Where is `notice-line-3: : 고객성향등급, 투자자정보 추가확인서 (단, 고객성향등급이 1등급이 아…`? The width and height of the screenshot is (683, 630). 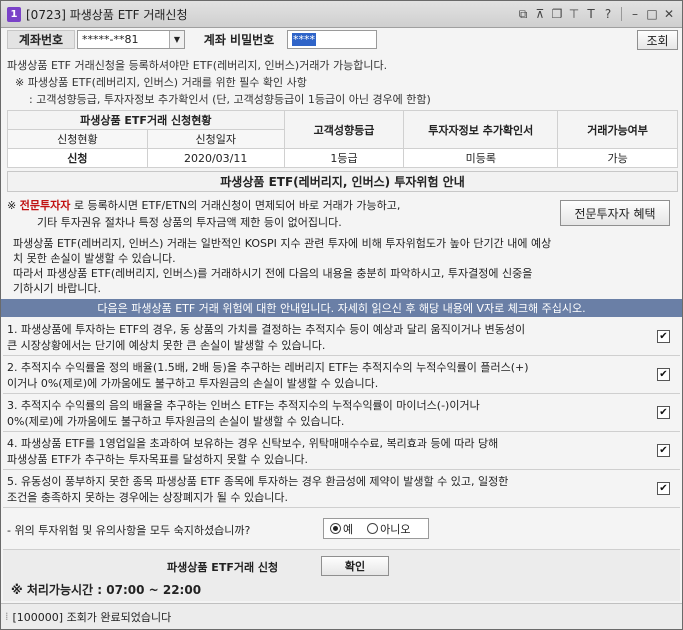
notice-line-3: : 고객성향등급, 투자자정보 추가확인서 (단, 고객성향등급이 1등급이 아… is located at coordinates (230, 99).